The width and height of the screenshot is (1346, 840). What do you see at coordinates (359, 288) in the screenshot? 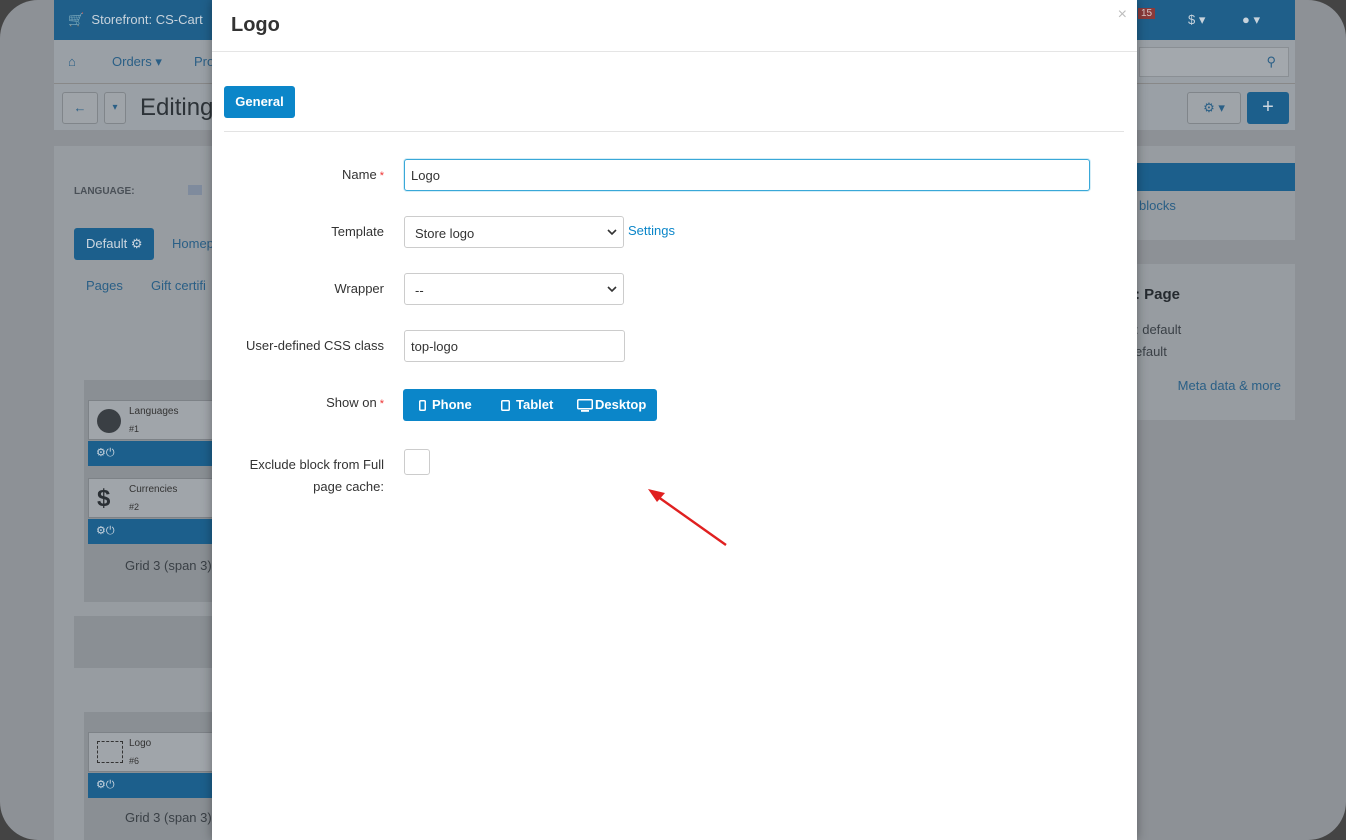
I see `wrapper-label: Wrapper` at bounding box center [359, 288].